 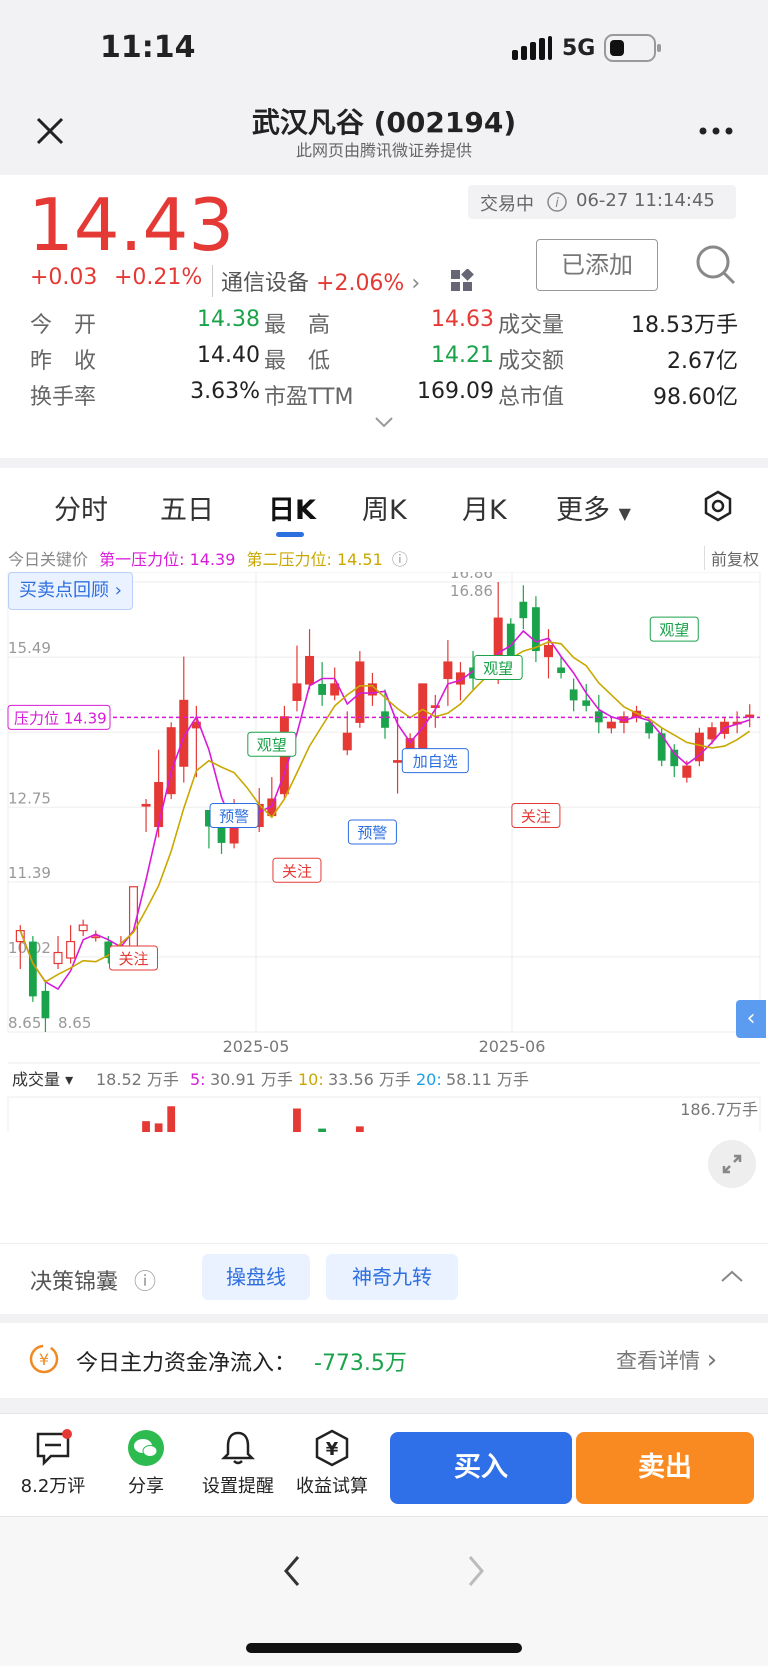 What do you see at coordinates (674, 630) in the screenshot?
I see `signal-tag-label: 观望` at bounding box center [674, 630].